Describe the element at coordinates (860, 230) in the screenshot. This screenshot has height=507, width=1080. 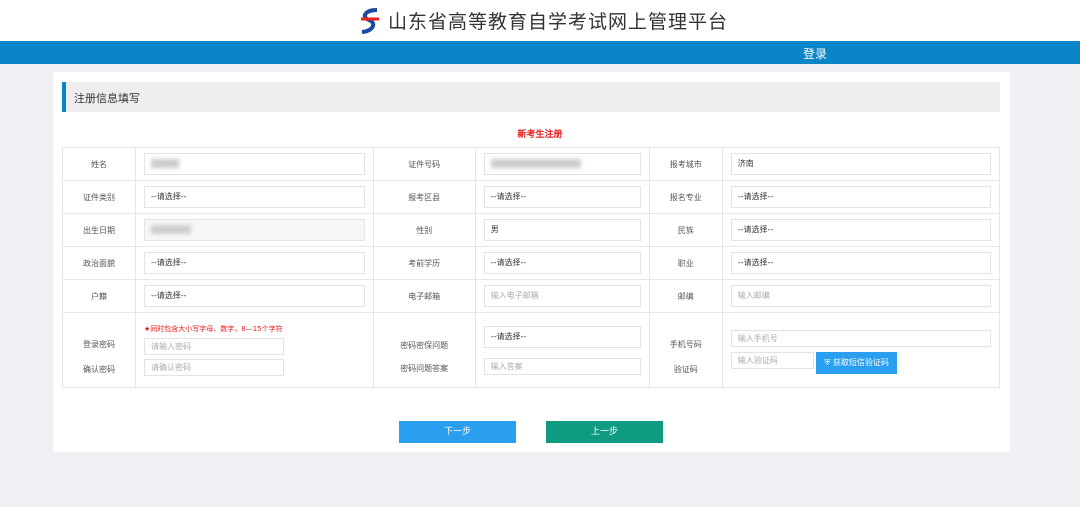
I see `ethnic-select: --请选择--` at that location.